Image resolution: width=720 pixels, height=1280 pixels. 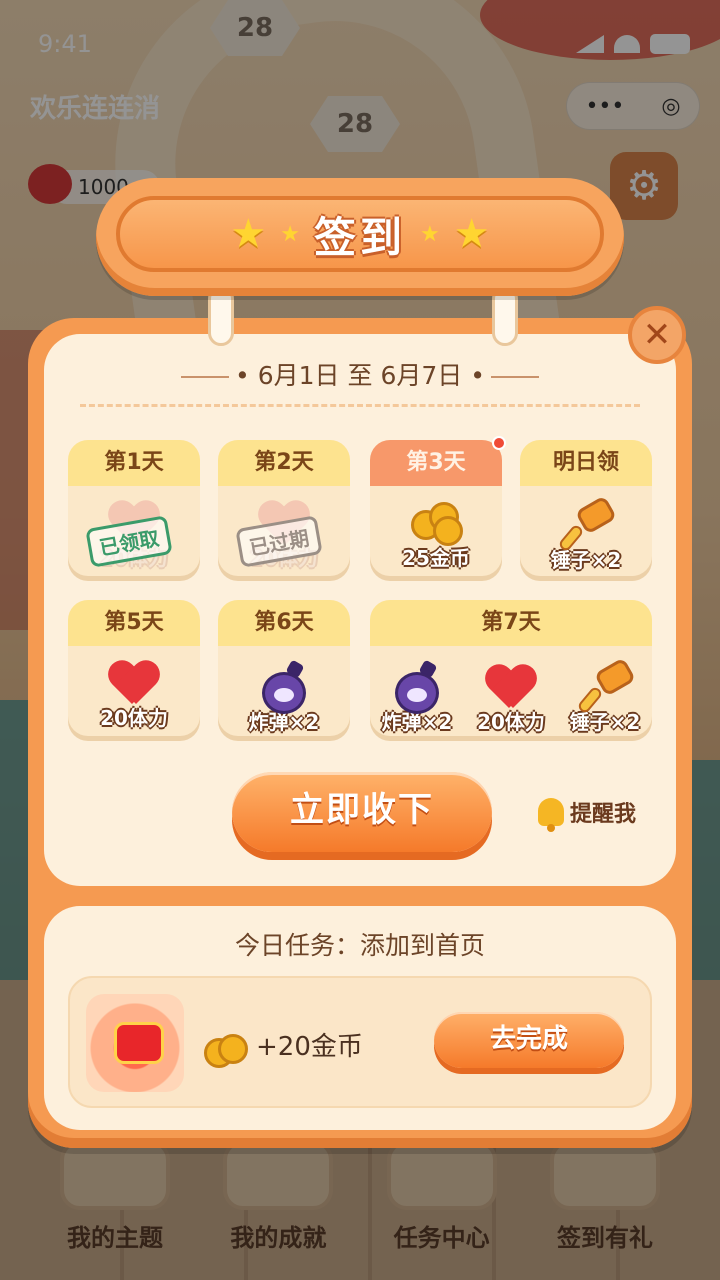 I want to click on dialog-title: 签到, so click(x=359, y=237).